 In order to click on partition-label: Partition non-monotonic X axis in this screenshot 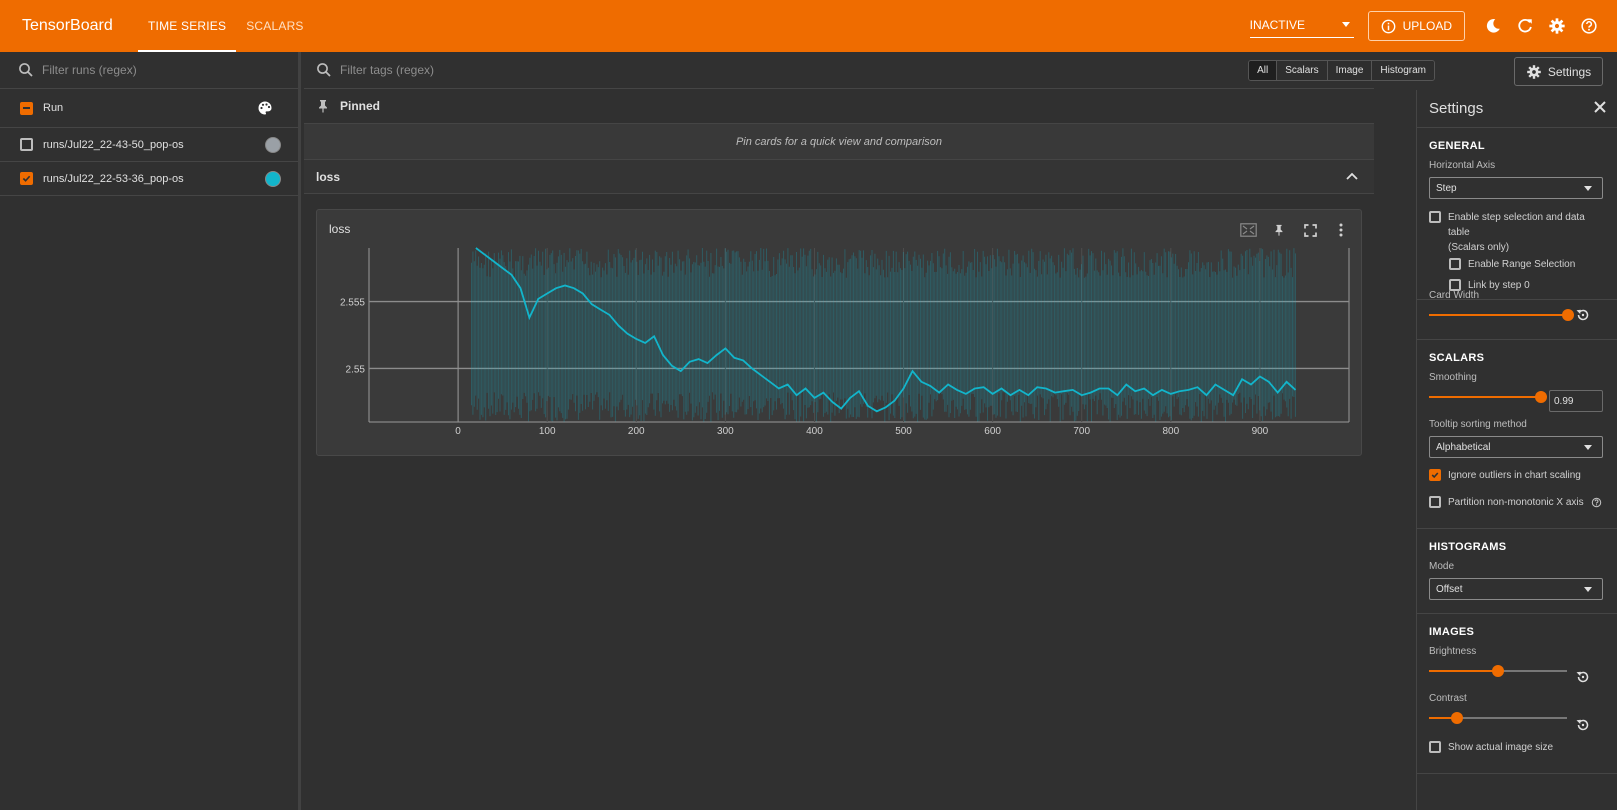, I will do `click(1516, 502)`.